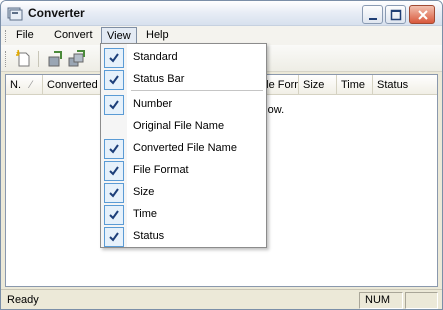  I want to click on title-bar: Converter, so click(221, 13).